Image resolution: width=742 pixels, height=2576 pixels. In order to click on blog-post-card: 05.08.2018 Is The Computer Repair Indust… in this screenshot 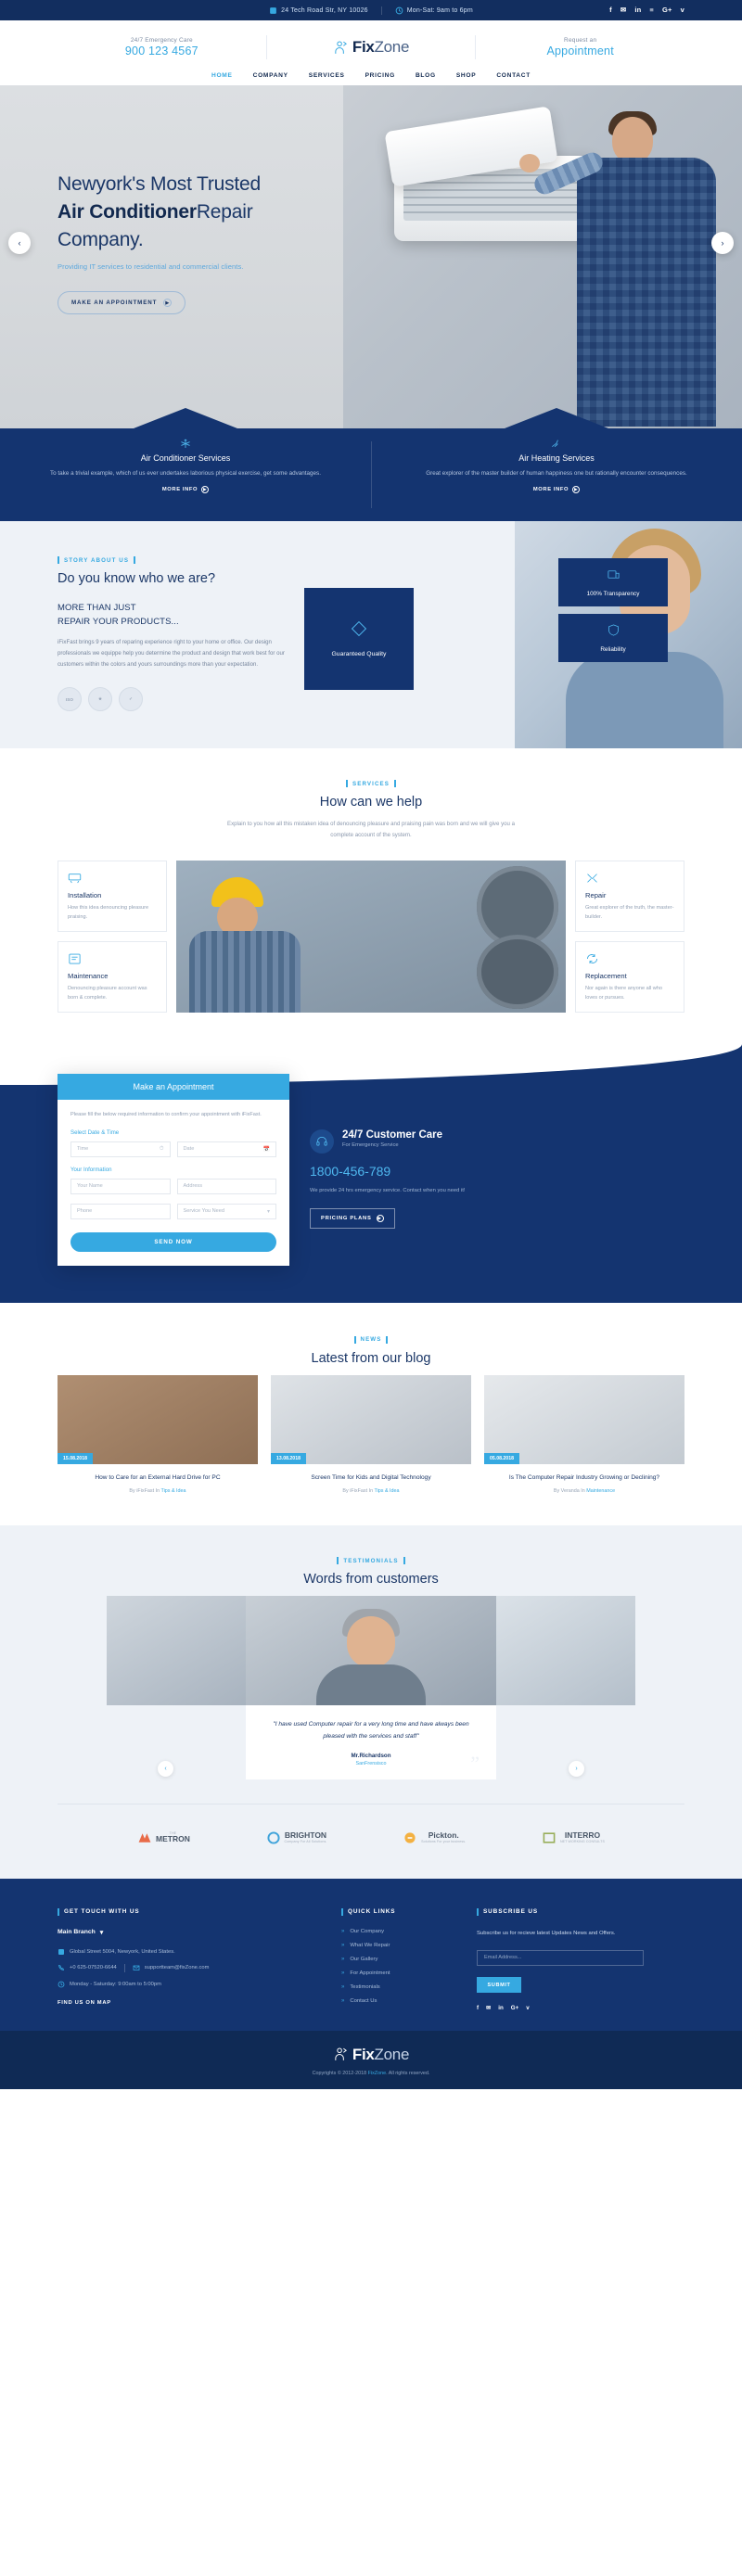, I will do `click(584, 1434)`.